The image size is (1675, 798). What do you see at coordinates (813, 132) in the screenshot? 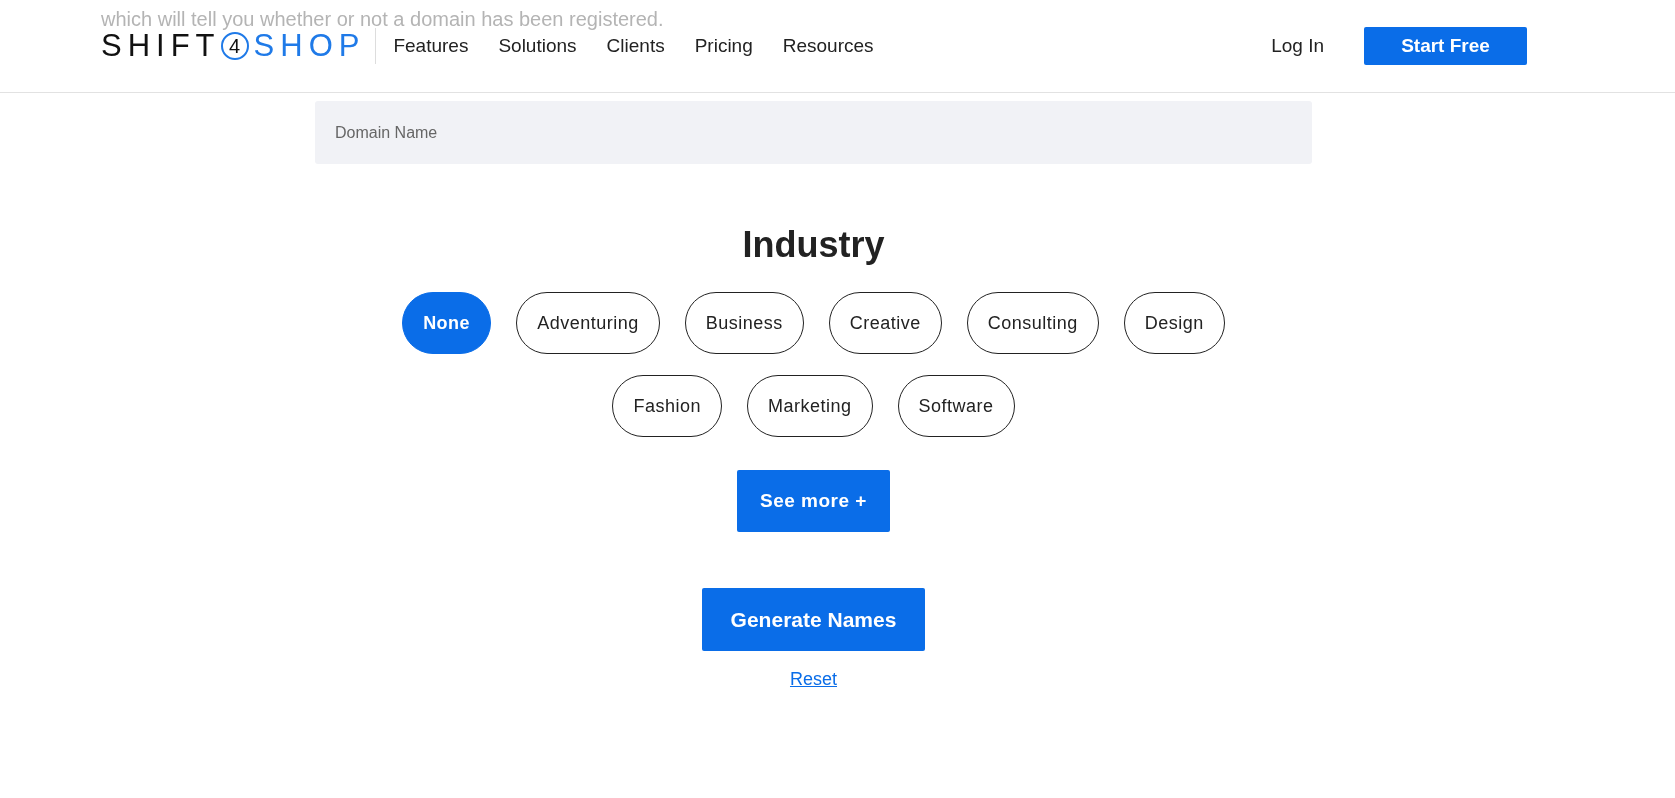
I see `domain-name-field: Domain Name` at bounding box center [813, 132].